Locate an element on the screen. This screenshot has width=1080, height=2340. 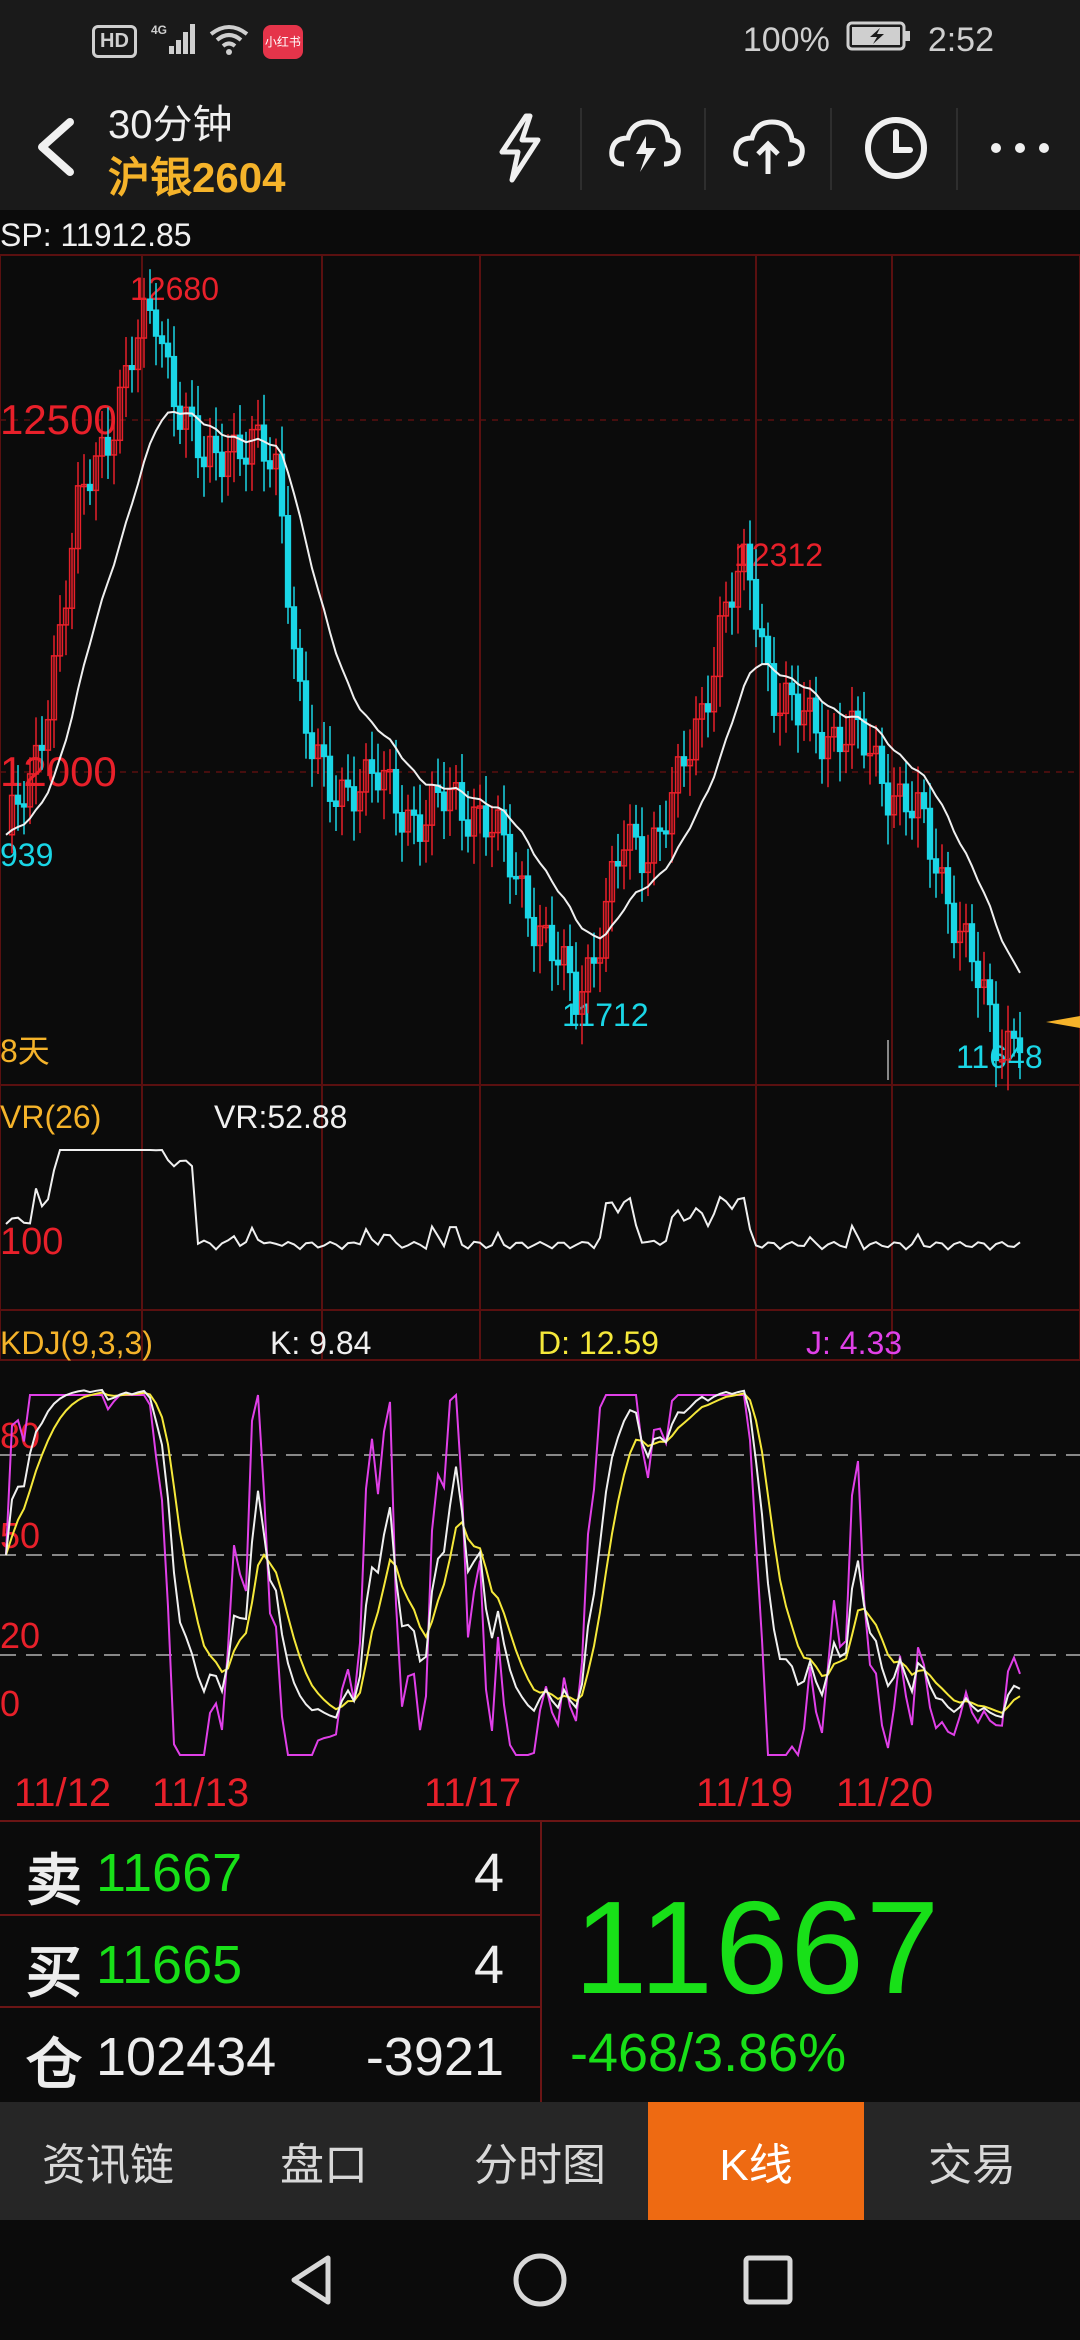
signal-icon: 4G is located at coordinates (173, 41).